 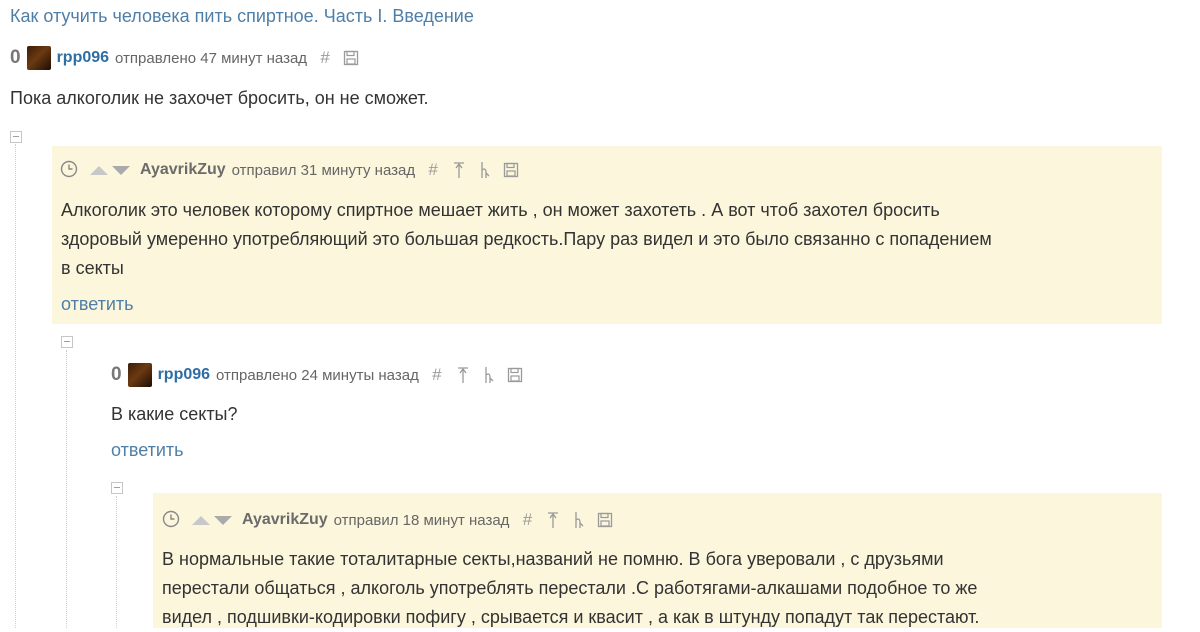 What do you see at coordinates (92, 268) in the screenshot?
I see `comment-text-line: в секты` at bounding box center [92, 268].